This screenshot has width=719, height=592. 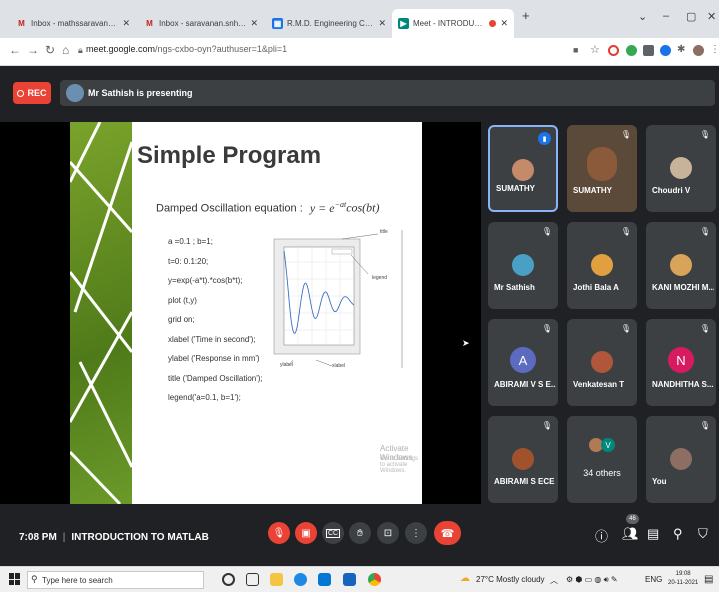 I want to click on maximize-icon: ▢, so click(x=691, y=16).